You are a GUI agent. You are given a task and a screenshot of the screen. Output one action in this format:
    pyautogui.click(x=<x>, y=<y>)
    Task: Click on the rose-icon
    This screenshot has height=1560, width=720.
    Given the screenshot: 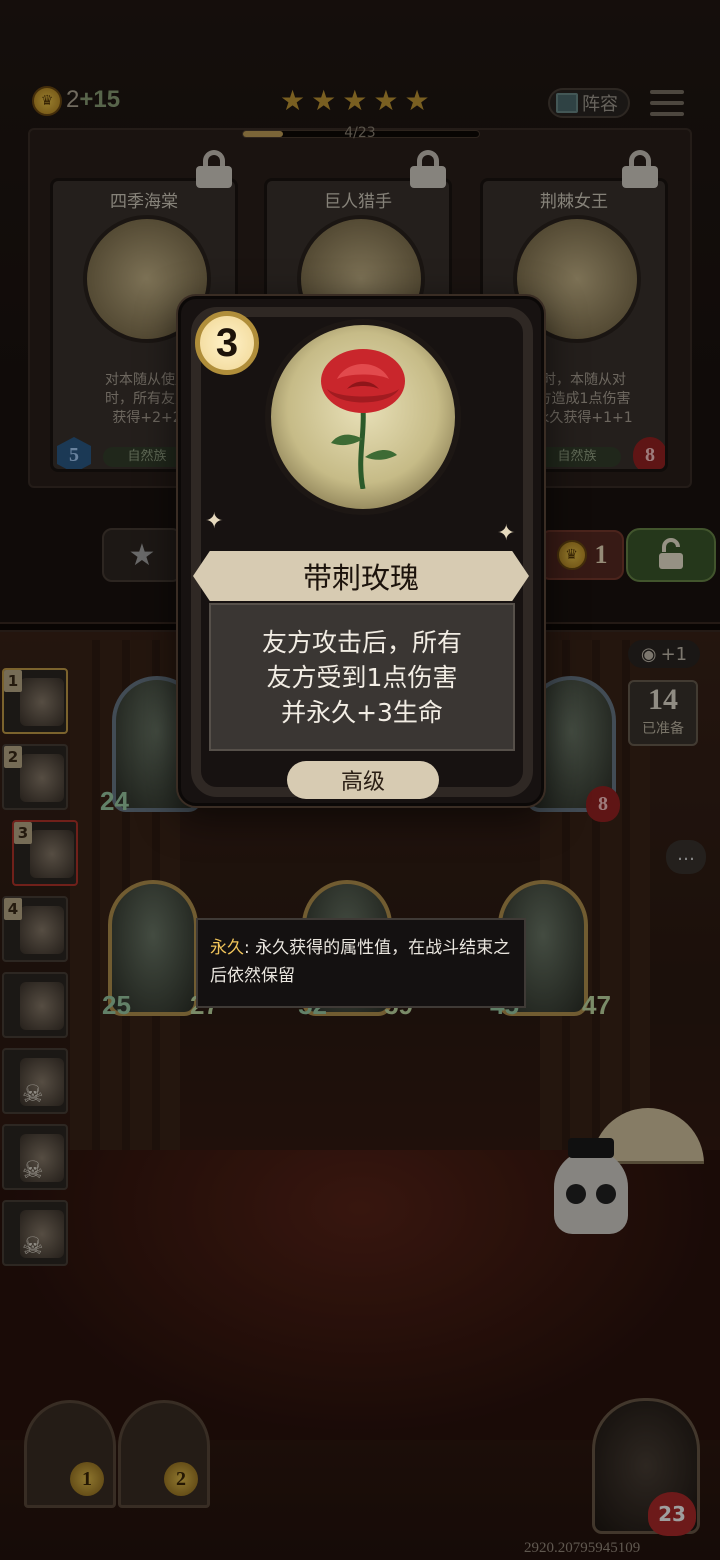 What is the action you would take?
    pyautogui.click(x=363, y=419)
    